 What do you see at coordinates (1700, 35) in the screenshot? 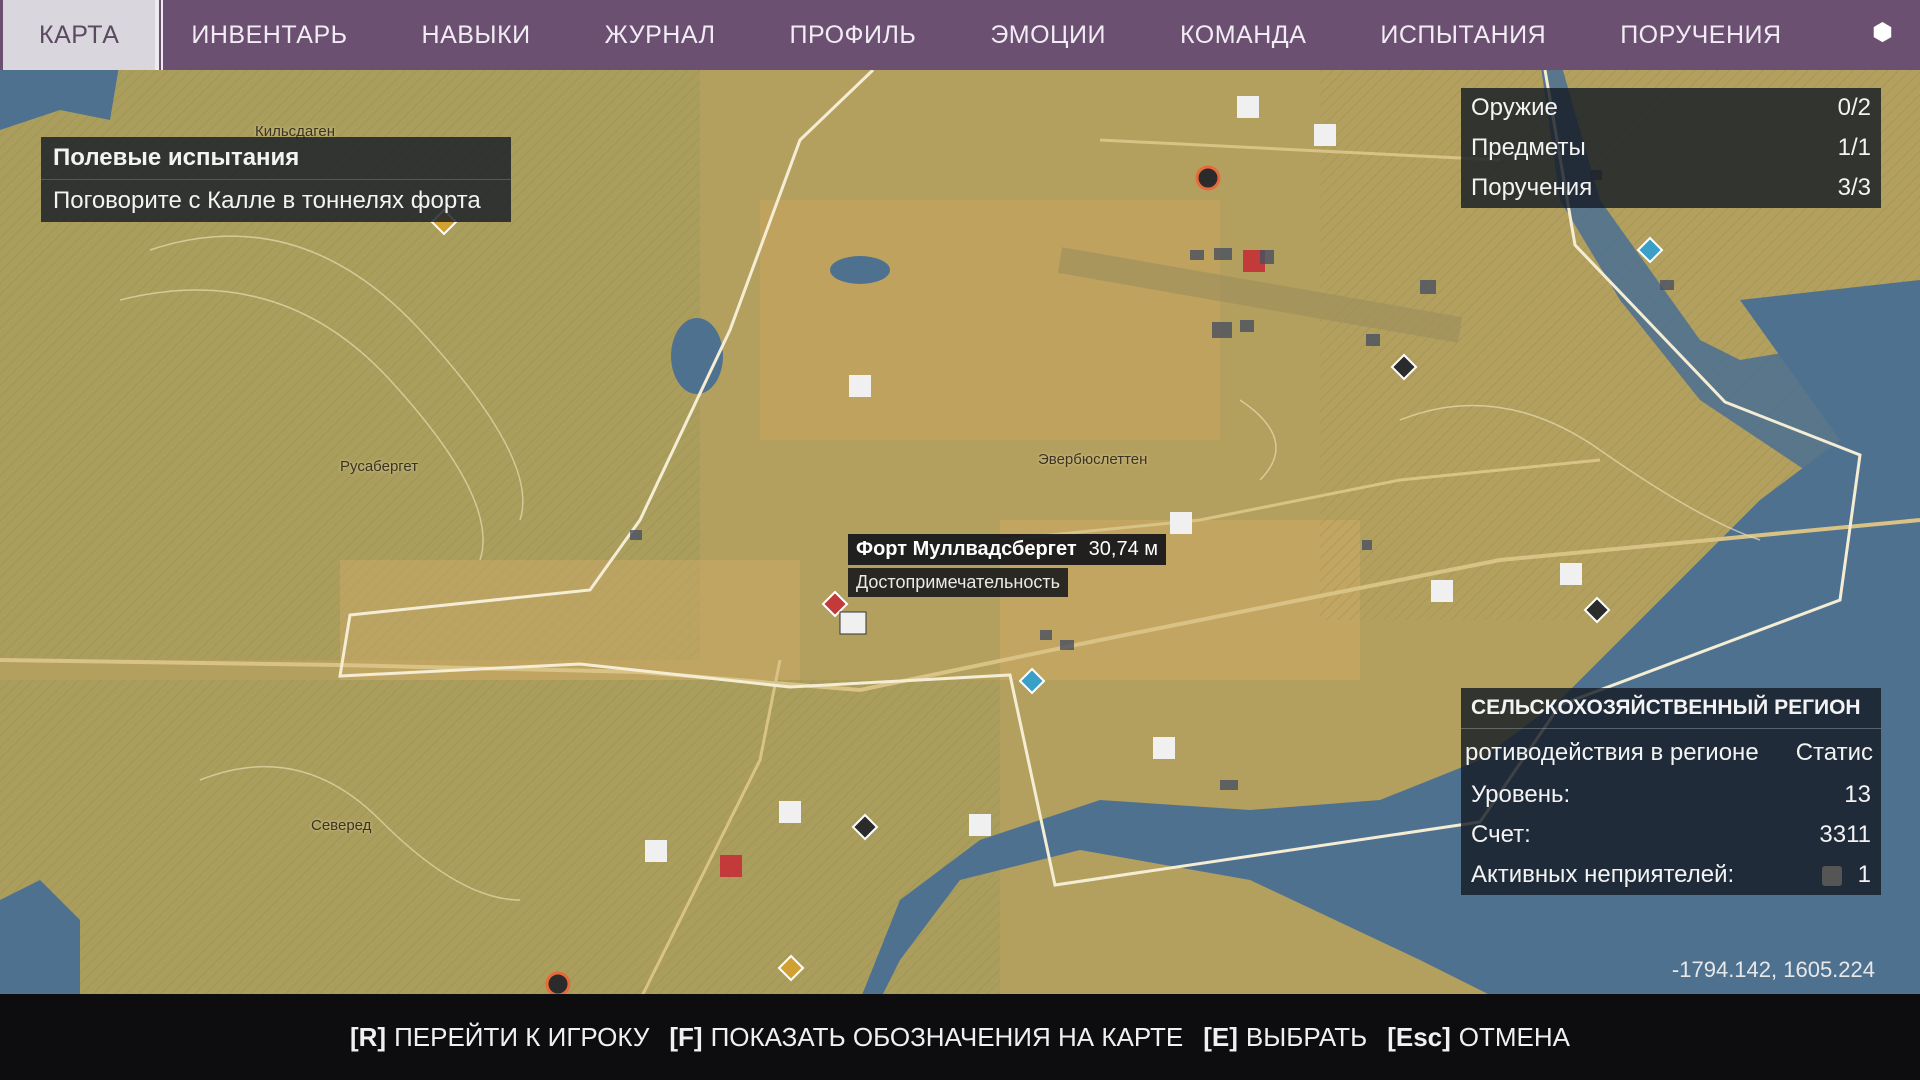
I see `tab-assignments: ПОРУЧЕНИЯ` at bounding box center [1700, 35].